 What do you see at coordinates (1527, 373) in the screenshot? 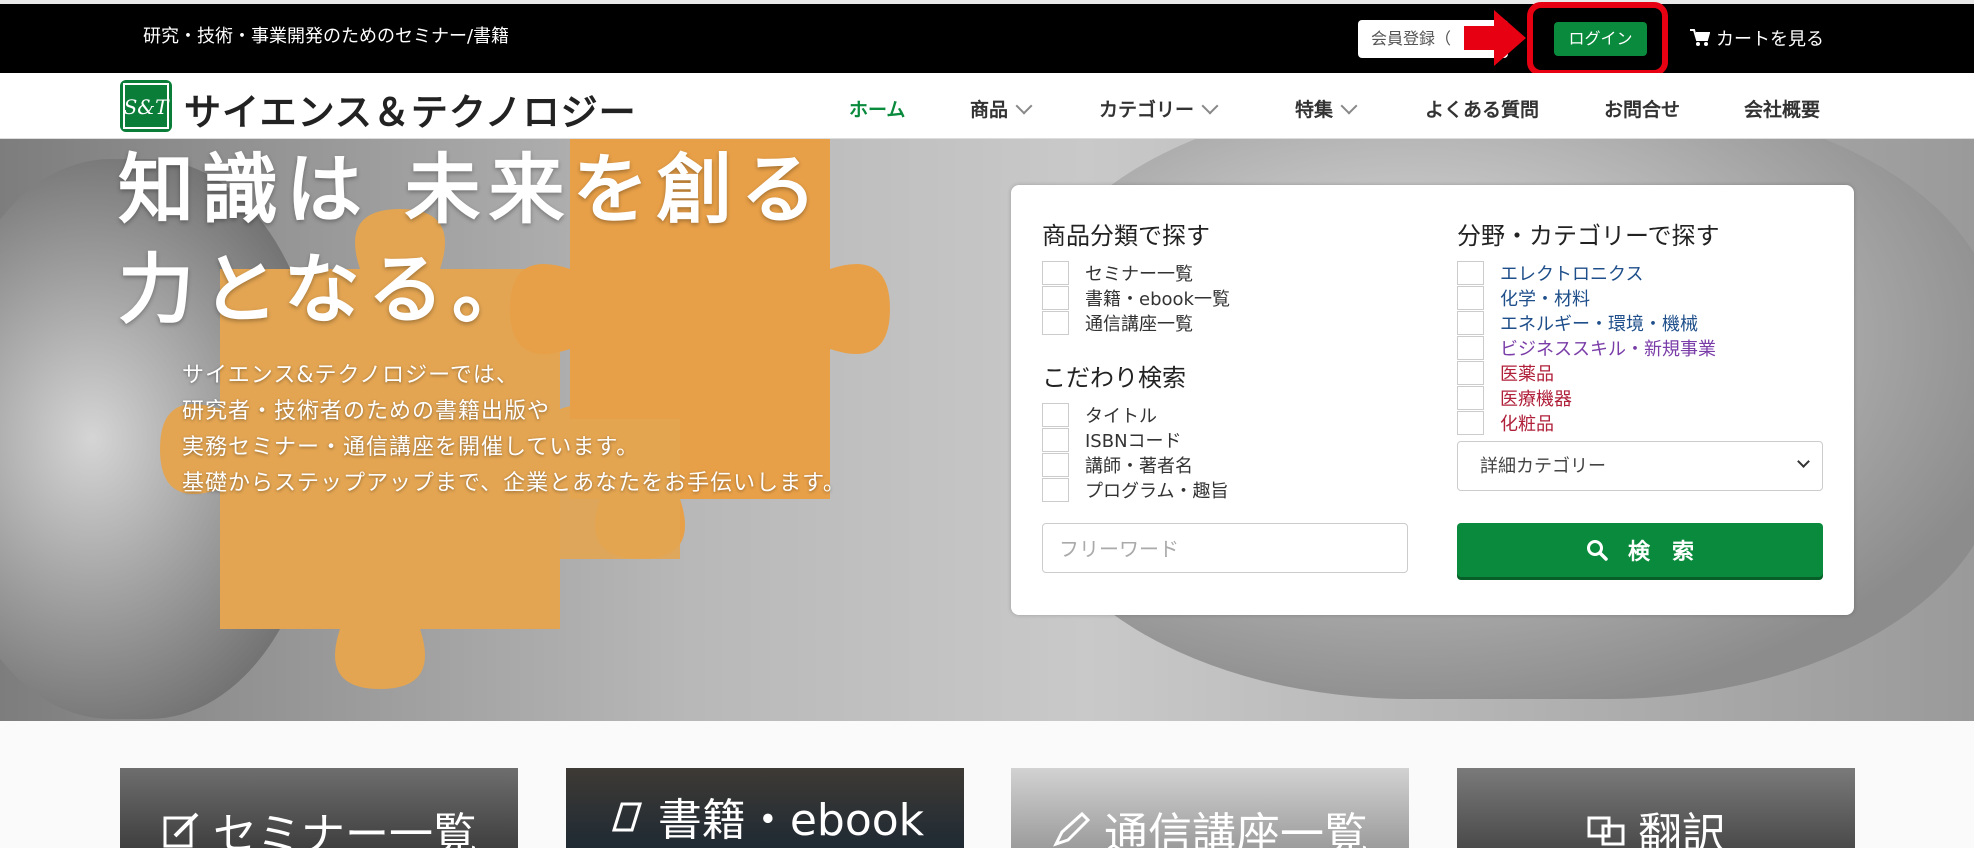
I see `category-link: 医薬品` at bounding box center [1527, 373].